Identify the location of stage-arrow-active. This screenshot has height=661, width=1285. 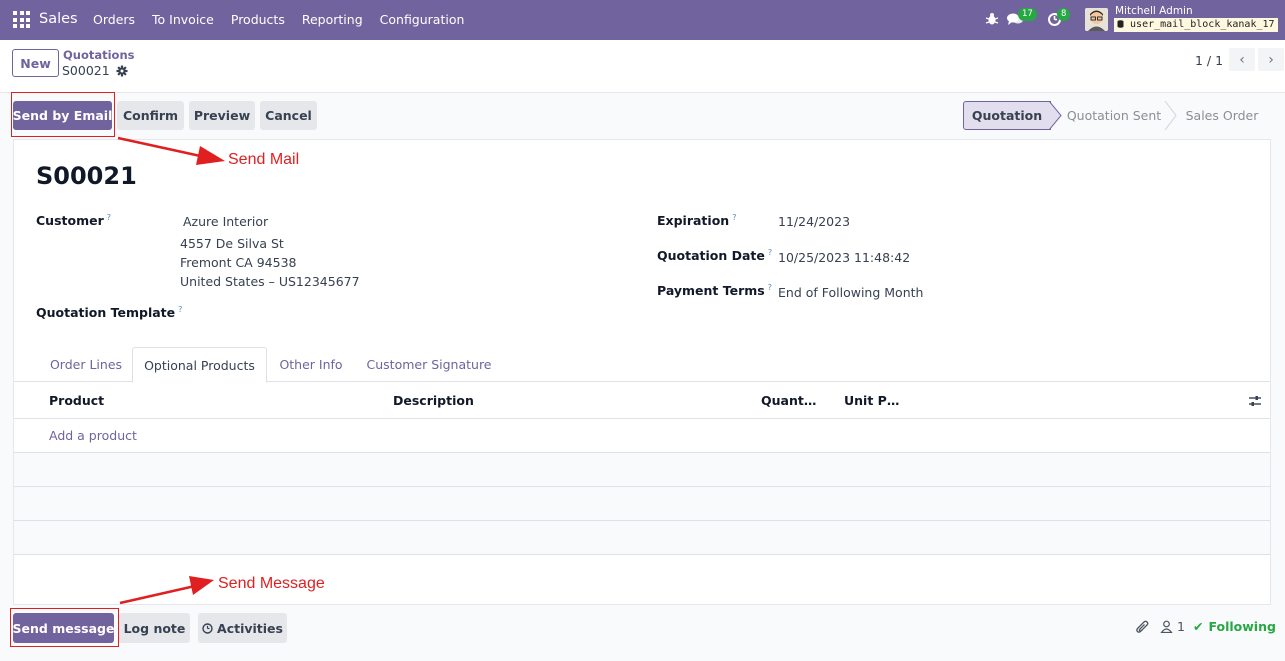
(1055, 115).